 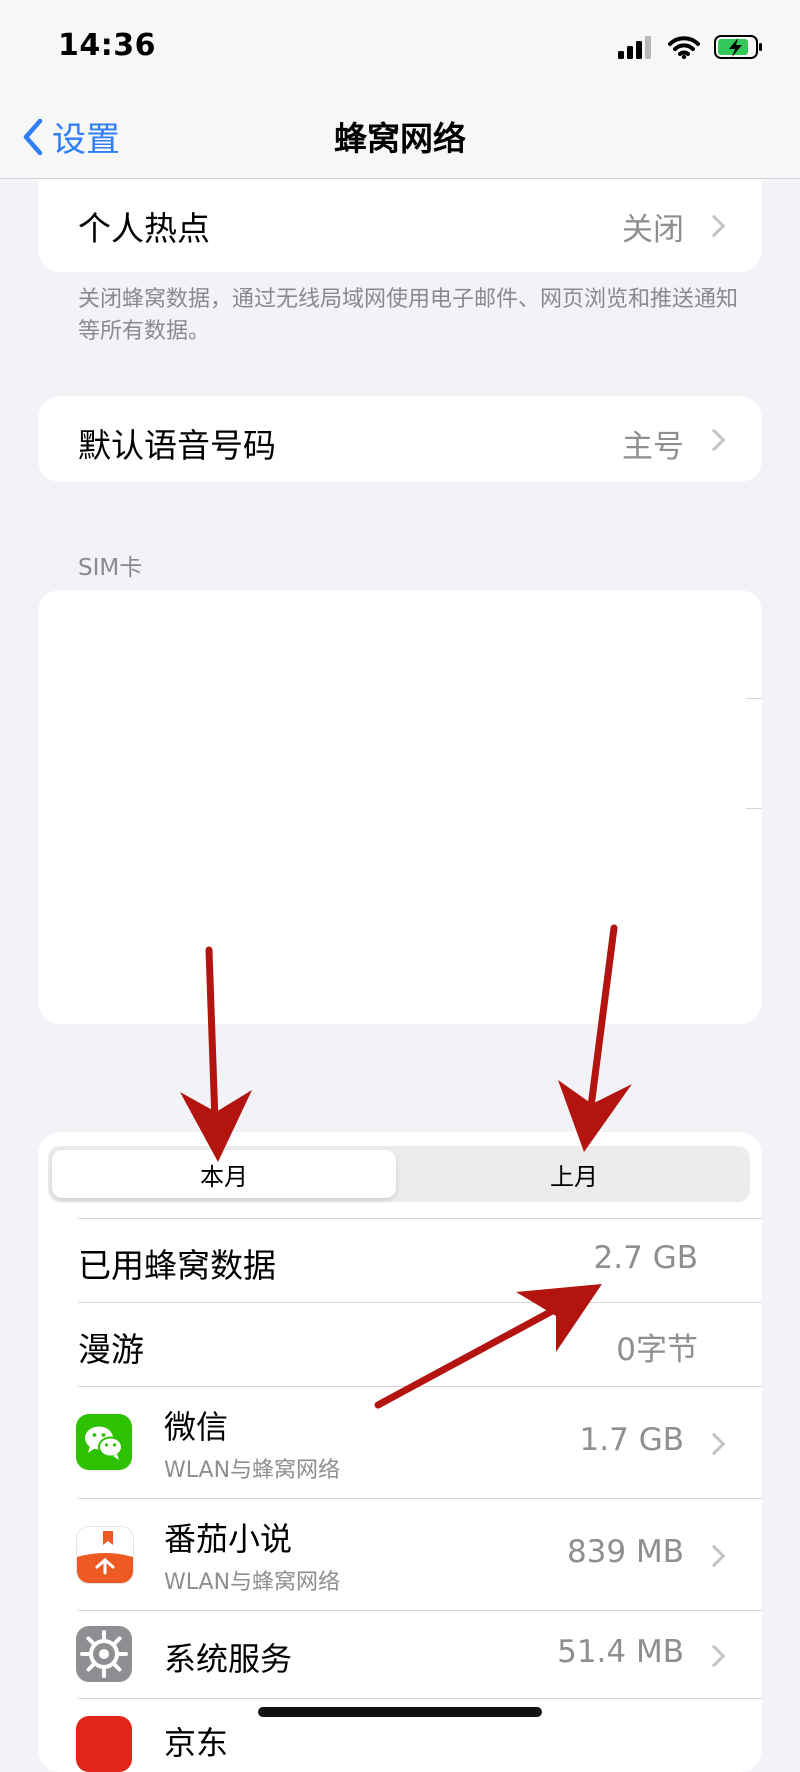 What do you see at coordinates (111, 1349) in the screenshot?
I see `roaming-label: 漫游` at bounding box center [111, 1349].